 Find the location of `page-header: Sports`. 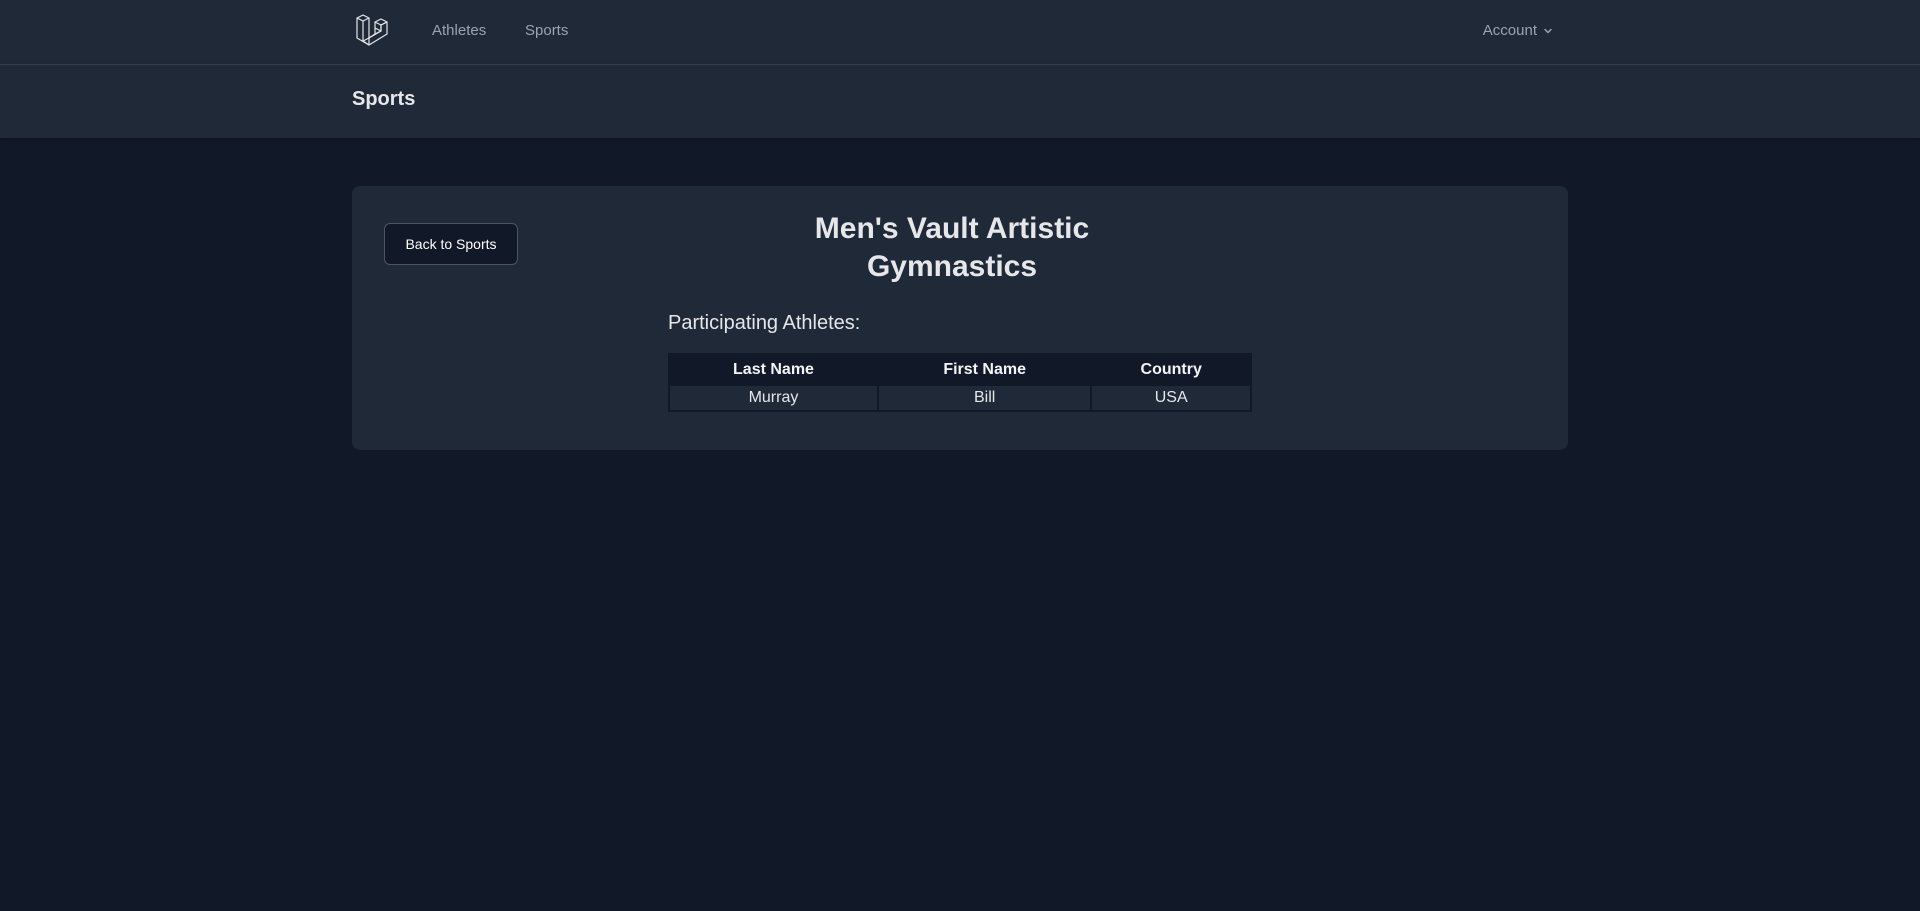

page-header: Sports is located at coordinates (960, 101).